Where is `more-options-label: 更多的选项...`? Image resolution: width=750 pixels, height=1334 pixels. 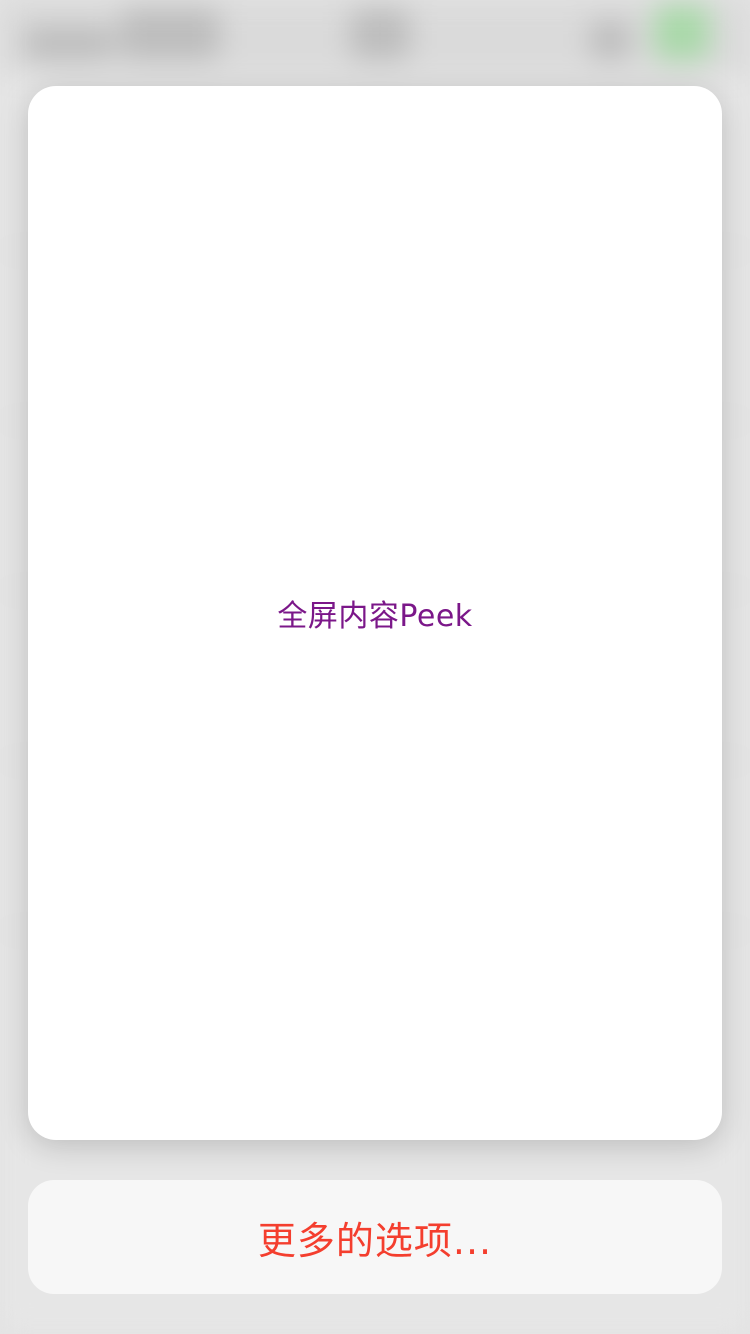
more-options-label: 更多的选项... is located at coordinates (375, 1240).